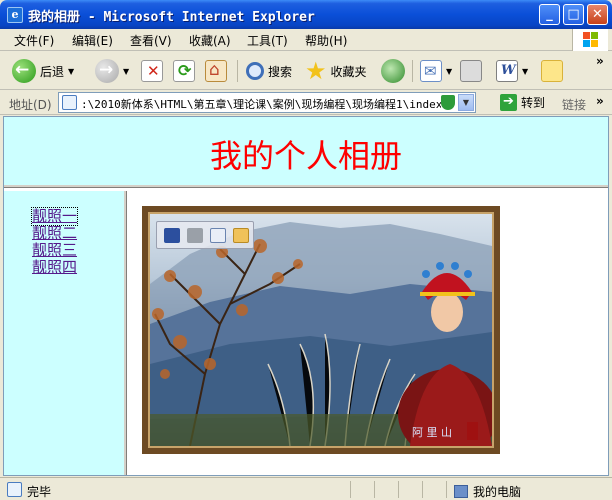 The image size is (612, 500). Describe the element at coordinates (151, 40) in the screenshot. I see `menu-view: 查看(V)` at that location.